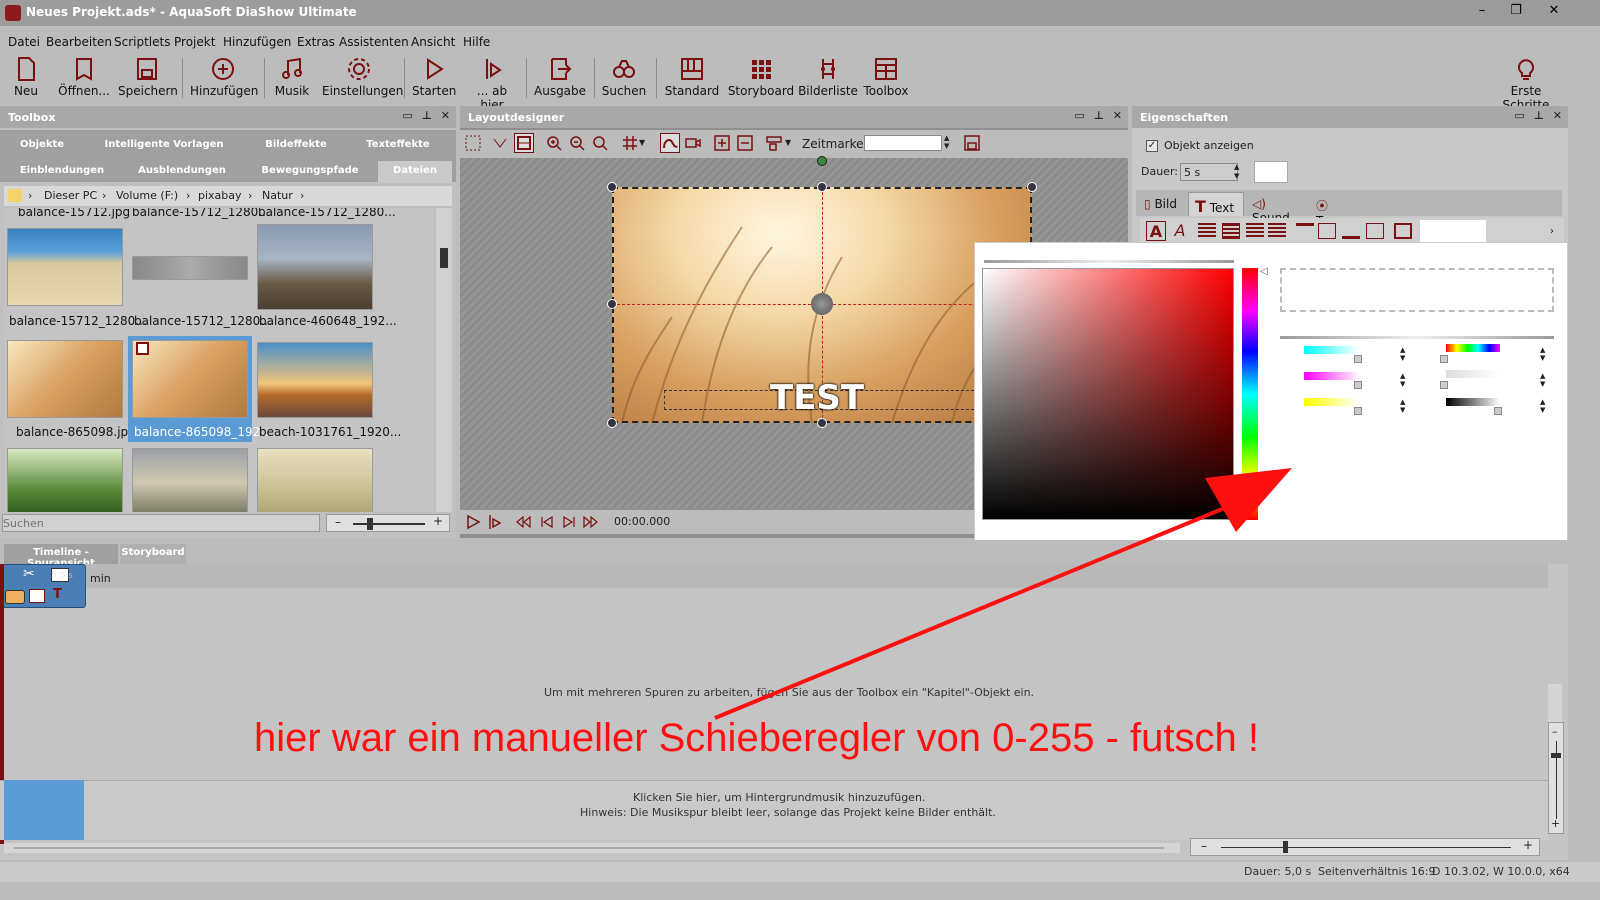 The height and width of the screenshot is (900, 1600). I want to click on align-right-icon, so click(1255, 231).